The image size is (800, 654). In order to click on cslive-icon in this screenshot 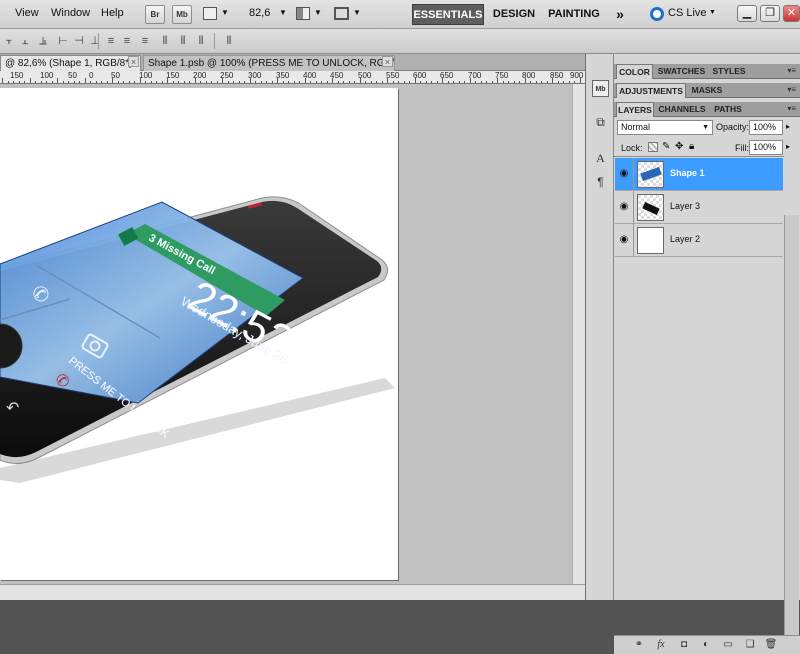, I will do `click(657, 14)`.